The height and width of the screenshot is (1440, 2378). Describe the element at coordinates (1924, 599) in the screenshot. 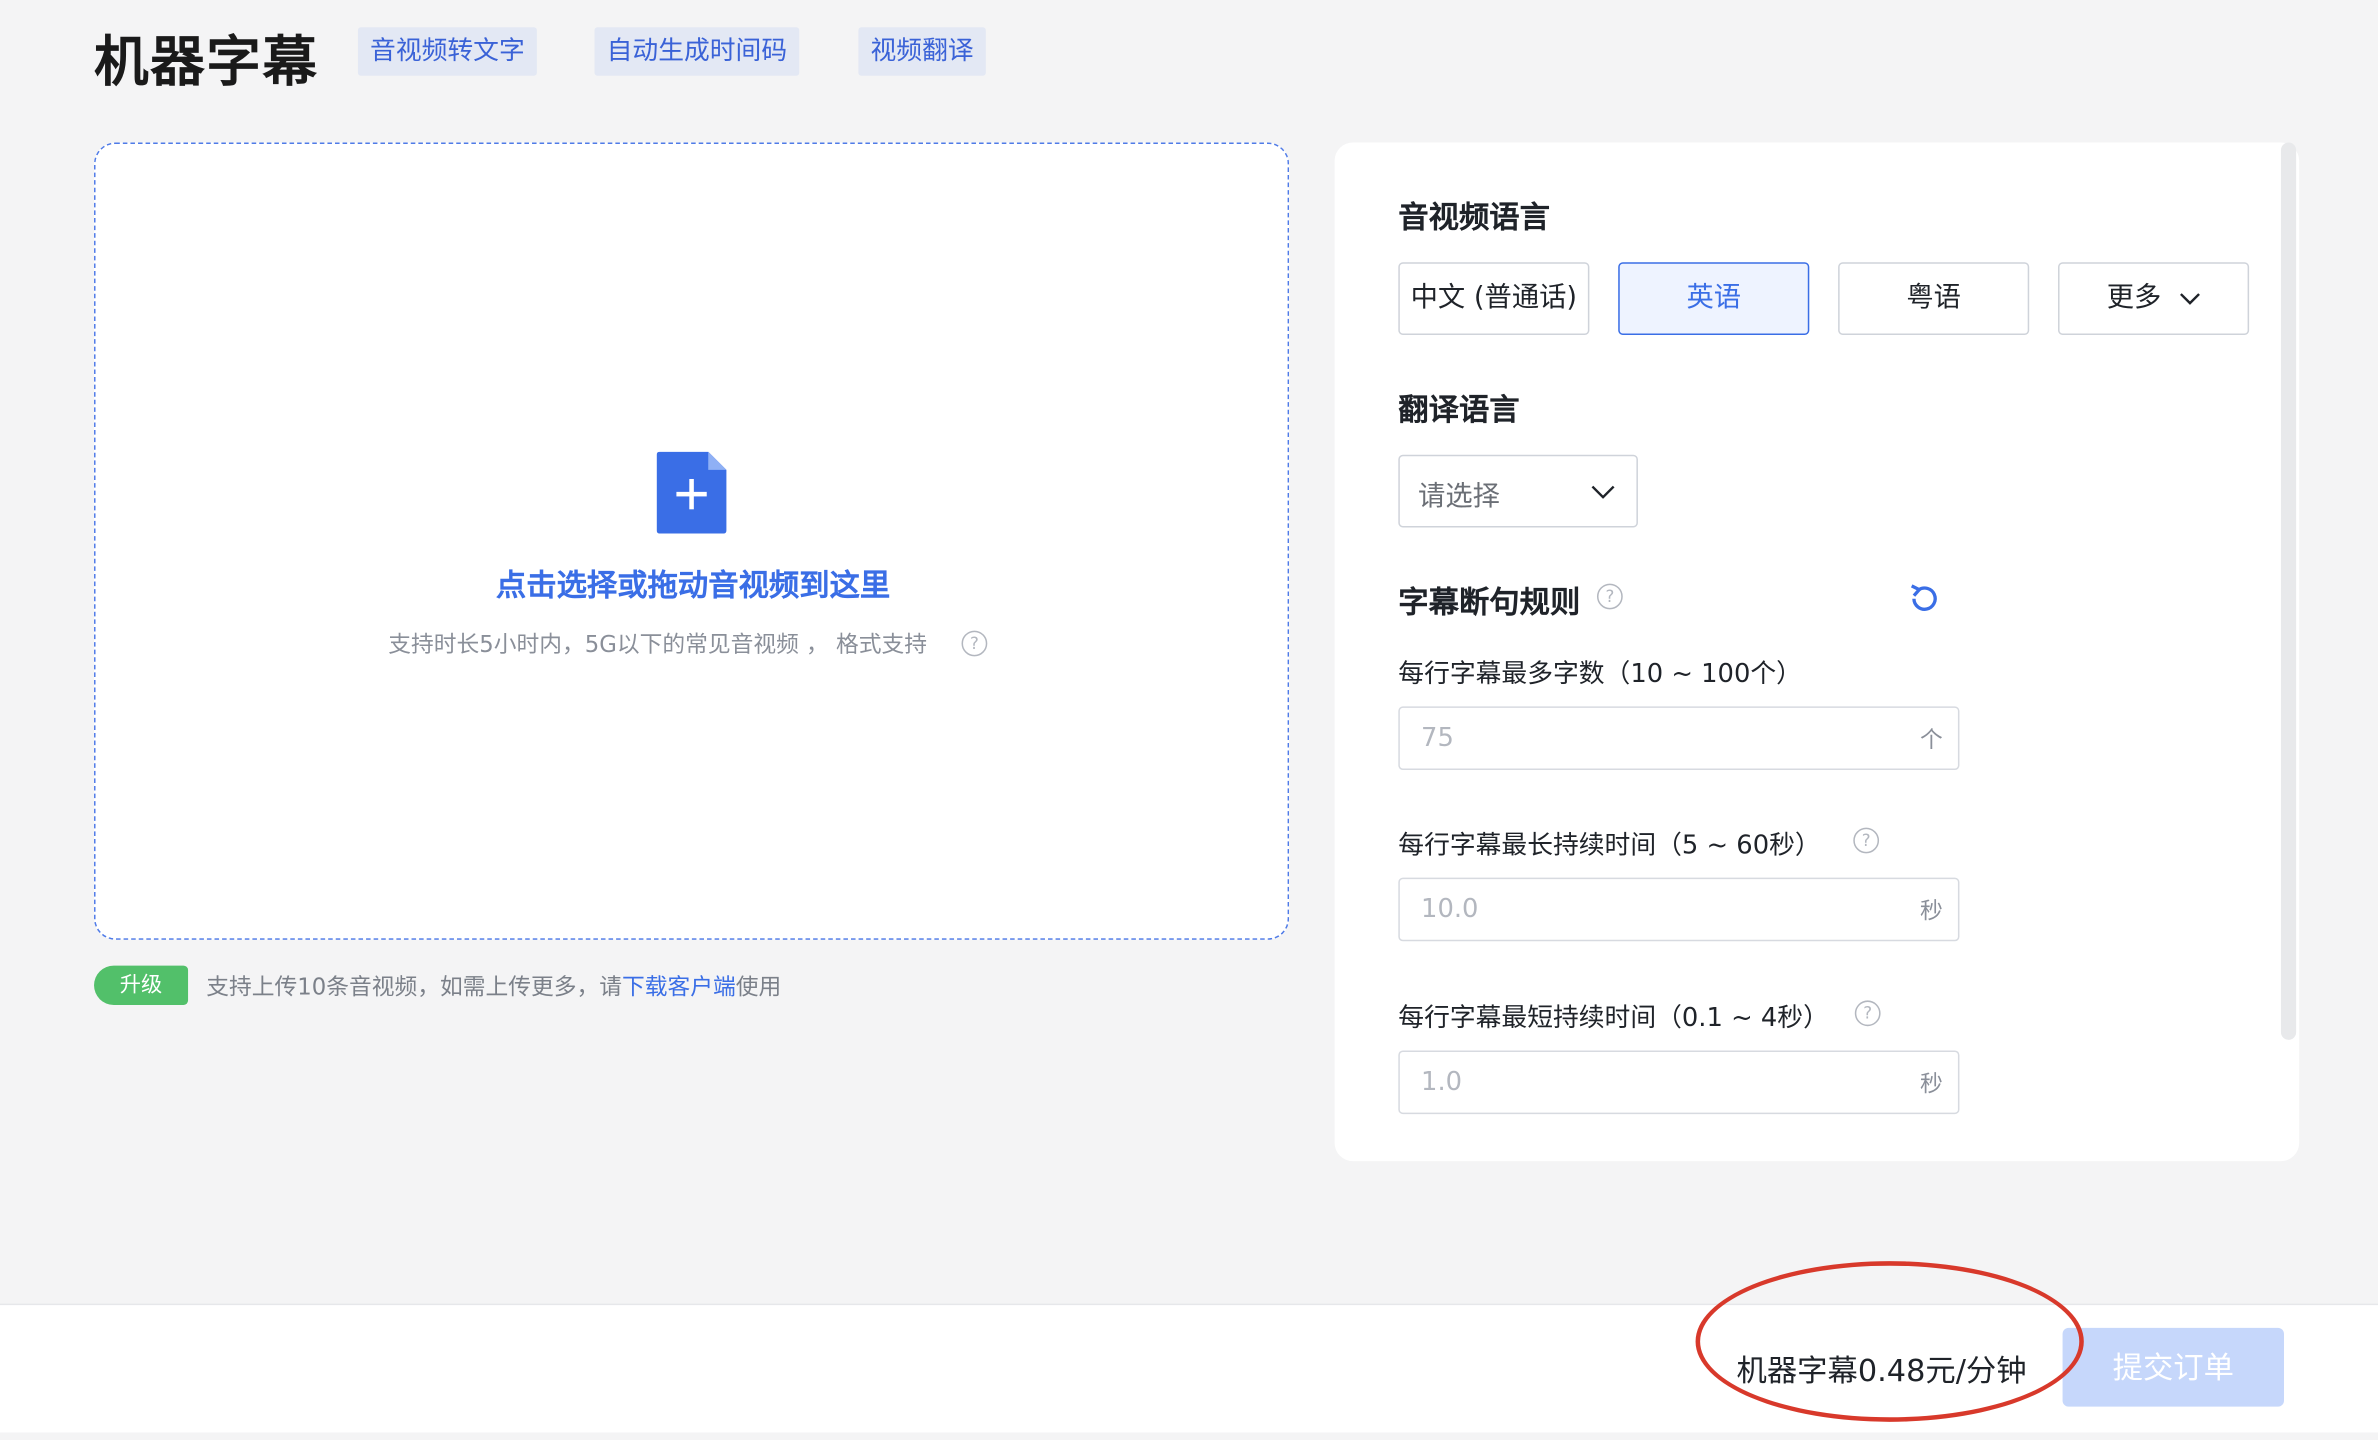

I see `reset-icon` at that location.